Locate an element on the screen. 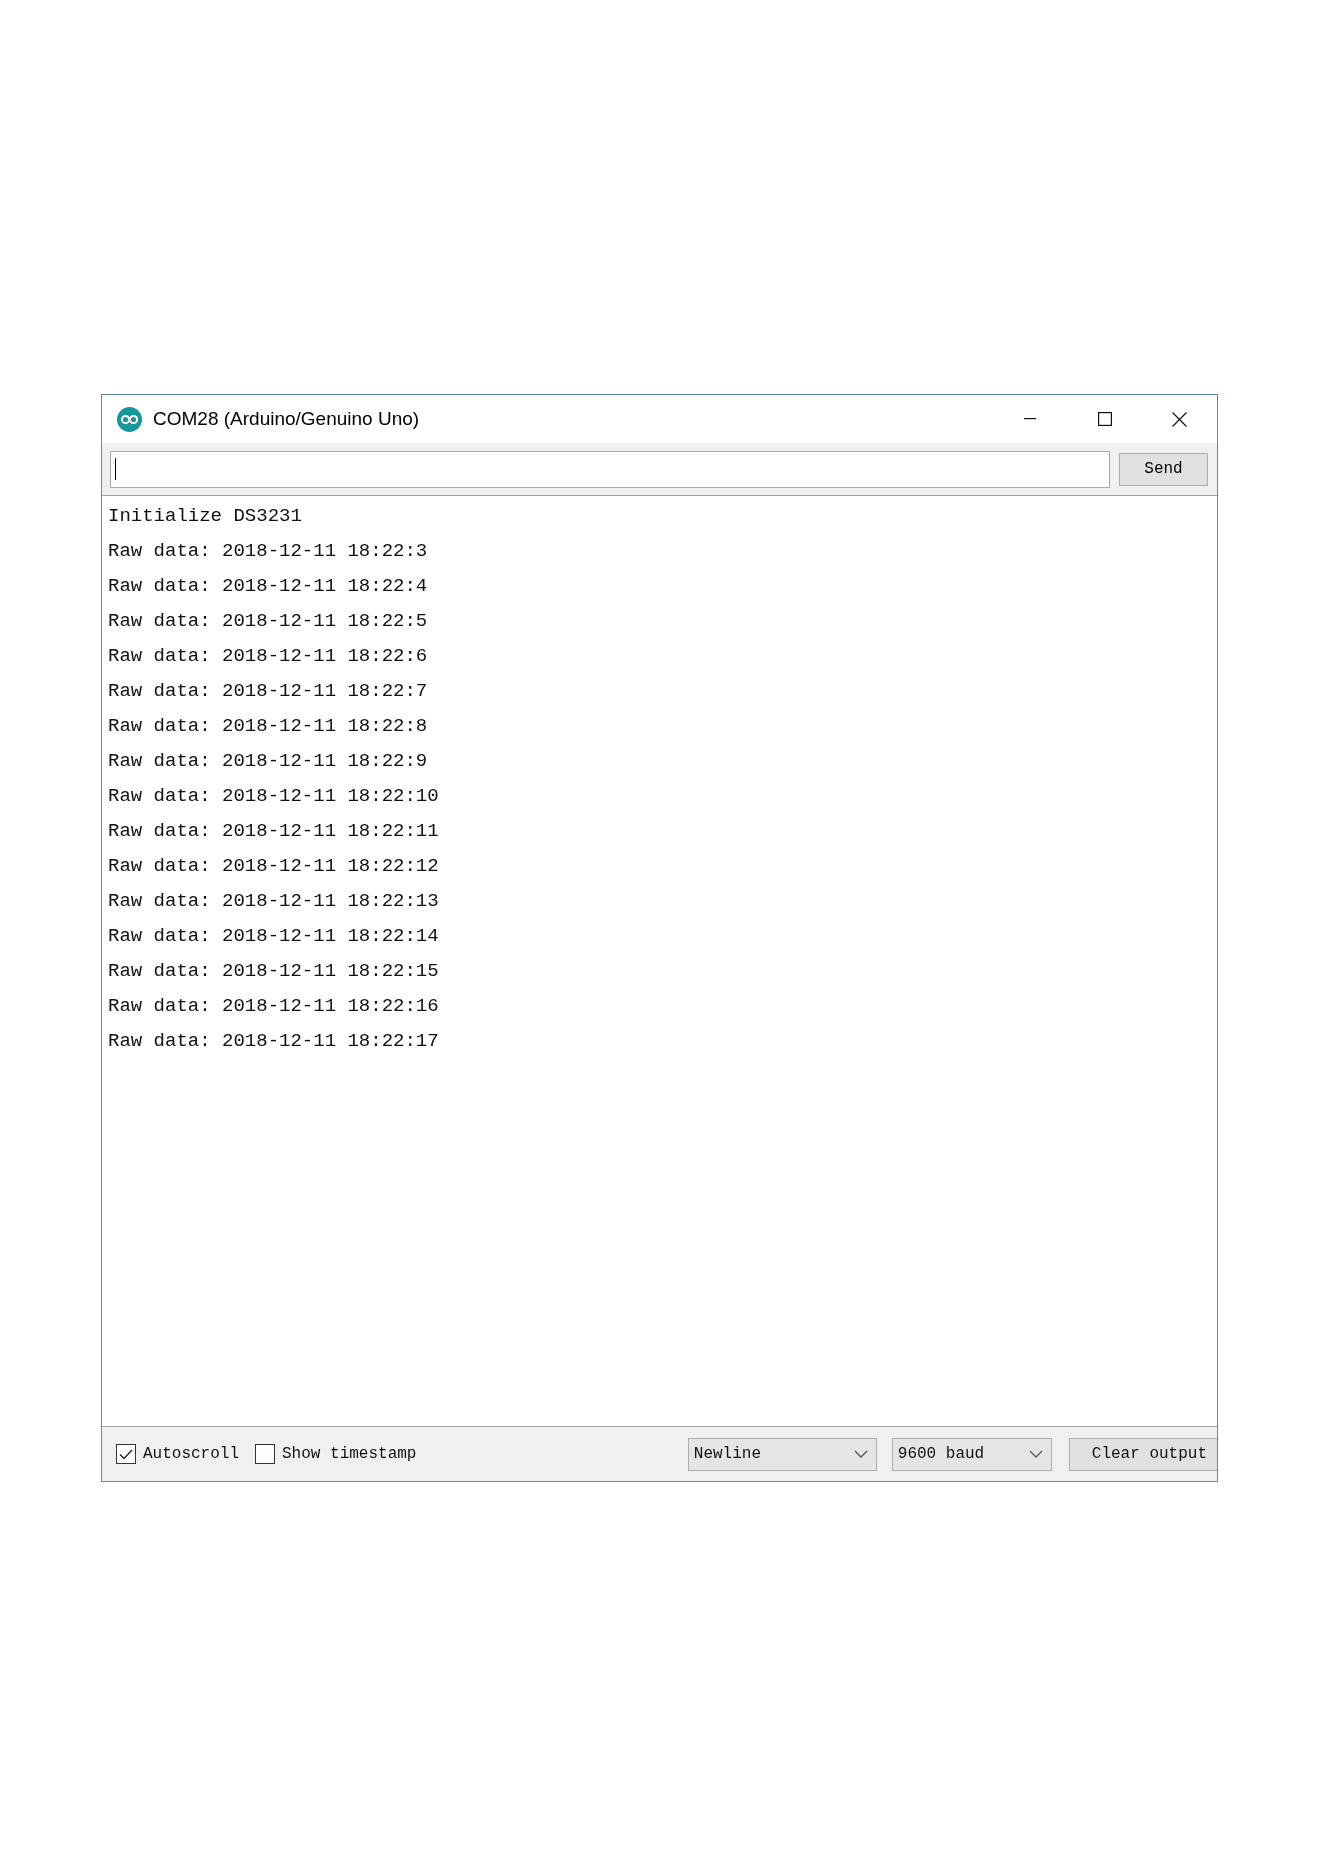 The height and width of the screenshot is (1873, 1325). output-line: Raw data: 2018-12-11 18:22:10 is located at coordinates (273, 796).